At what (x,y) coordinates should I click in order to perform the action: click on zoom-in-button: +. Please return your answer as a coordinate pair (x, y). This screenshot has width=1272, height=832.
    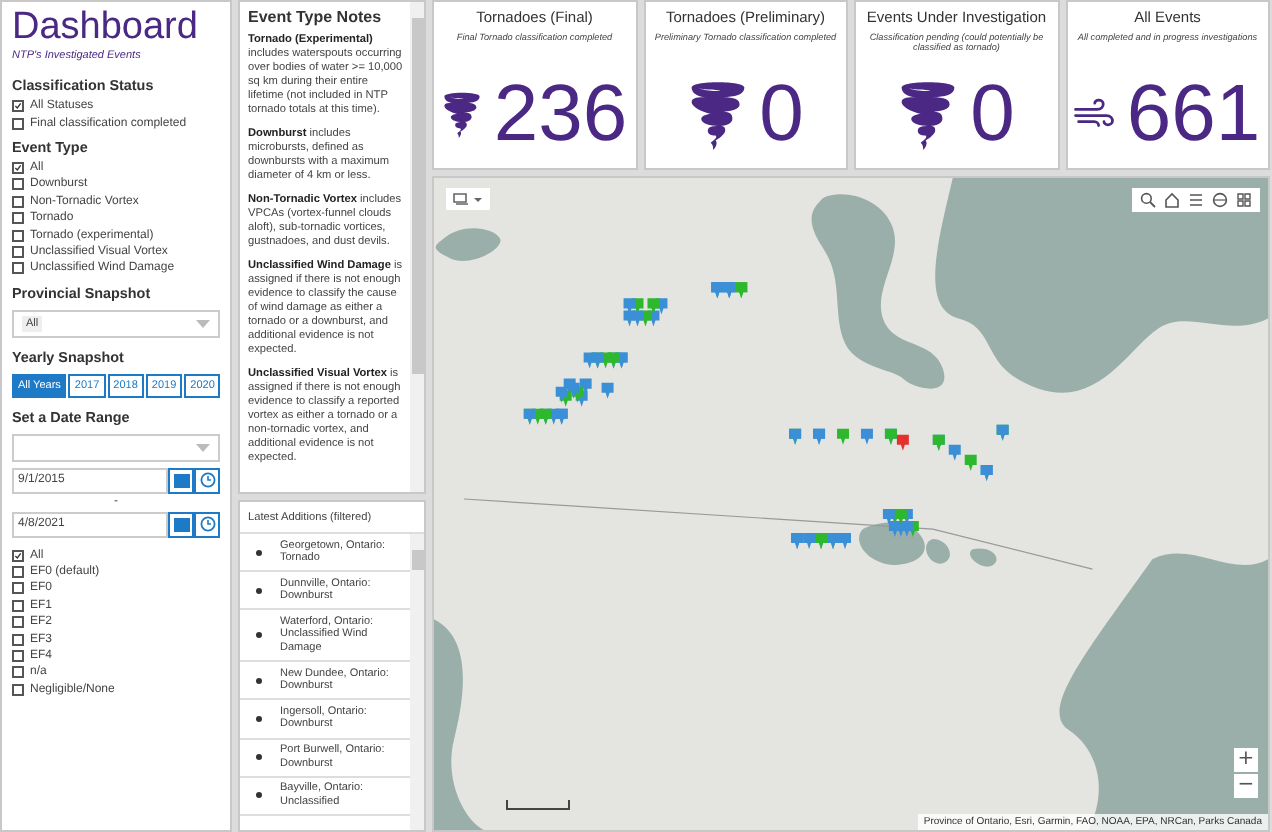
    Looking at the image, I should click on (1246, 760).